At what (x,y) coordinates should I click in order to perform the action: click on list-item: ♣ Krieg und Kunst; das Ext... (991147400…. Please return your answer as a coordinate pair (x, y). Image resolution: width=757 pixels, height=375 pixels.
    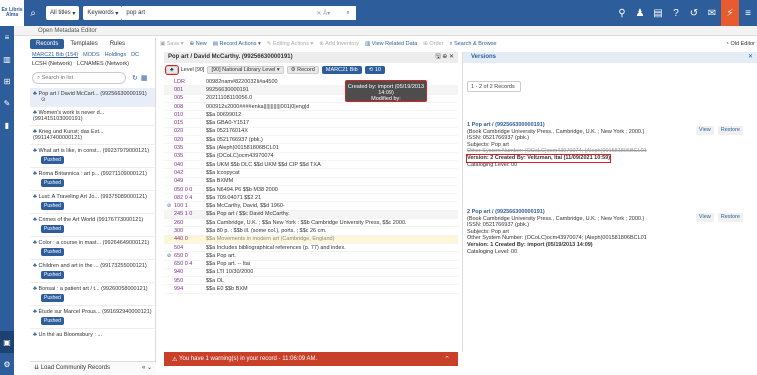
    Looking at the image, I should click on (92, 135).